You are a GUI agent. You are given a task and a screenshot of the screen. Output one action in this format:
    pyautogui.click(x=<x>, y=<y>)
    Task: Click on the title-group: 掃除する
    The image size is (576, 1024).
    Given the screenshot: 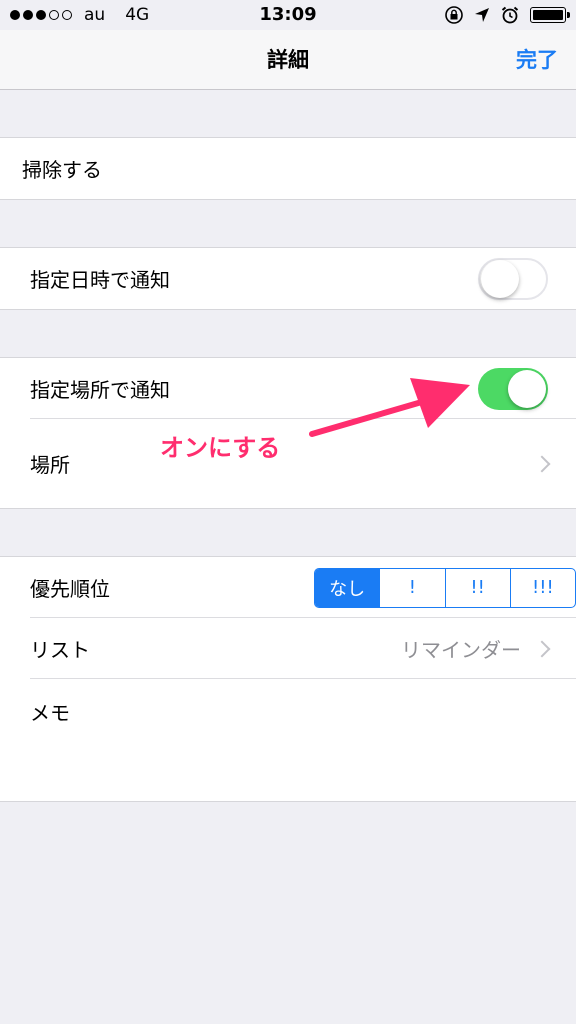 What is the action you would take?
    pyautogui.click(x=288, y=168)
    